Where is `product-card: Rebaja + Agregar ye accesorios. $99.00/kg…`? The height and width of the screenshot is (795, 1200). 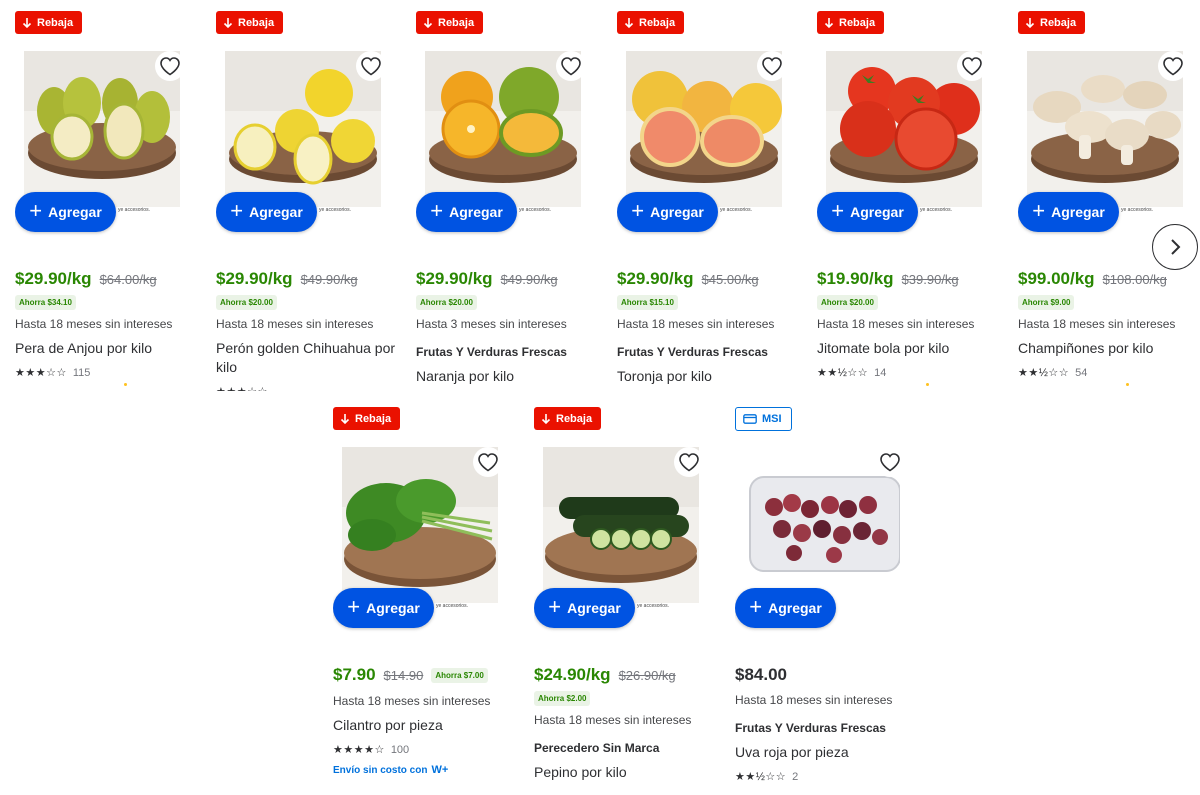
product-card: Rebaja + Agregar ye accesorios. $99.00/kg… is located at coordinates (1108, 201).